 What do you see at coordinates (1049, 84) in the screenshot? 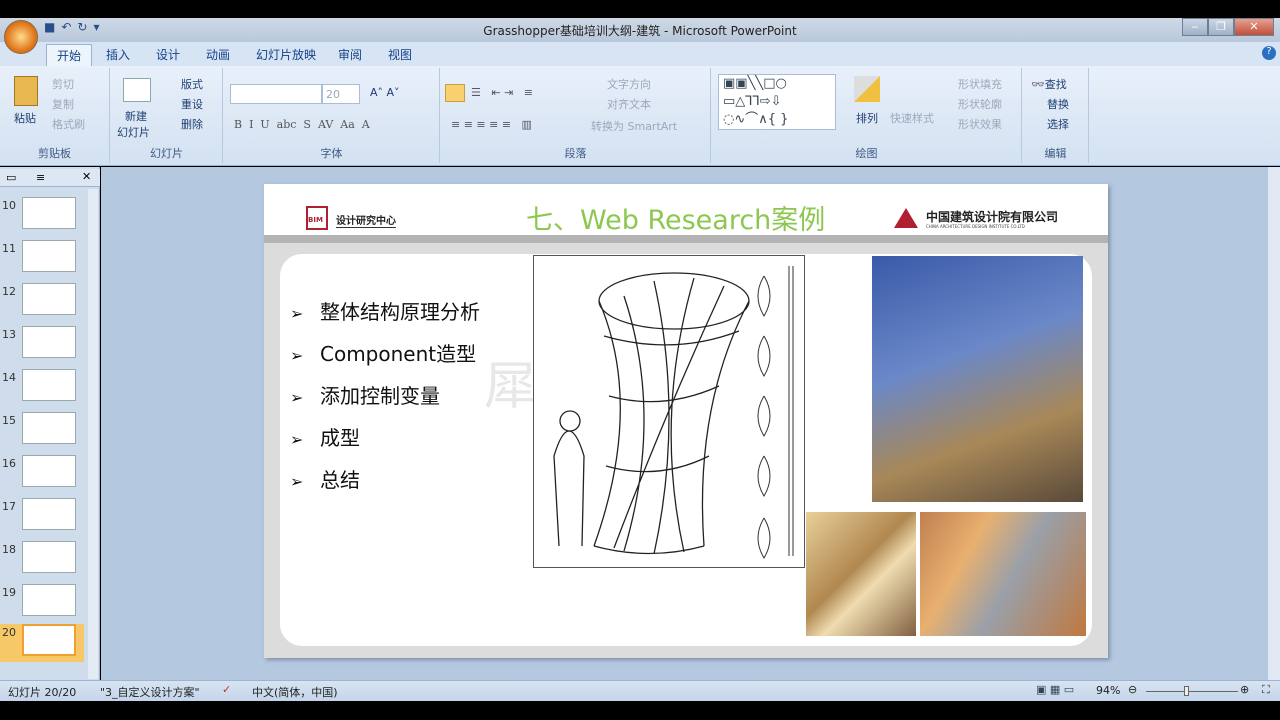
I see `find-button: 👓查找` at bounding box center [1049, 84].